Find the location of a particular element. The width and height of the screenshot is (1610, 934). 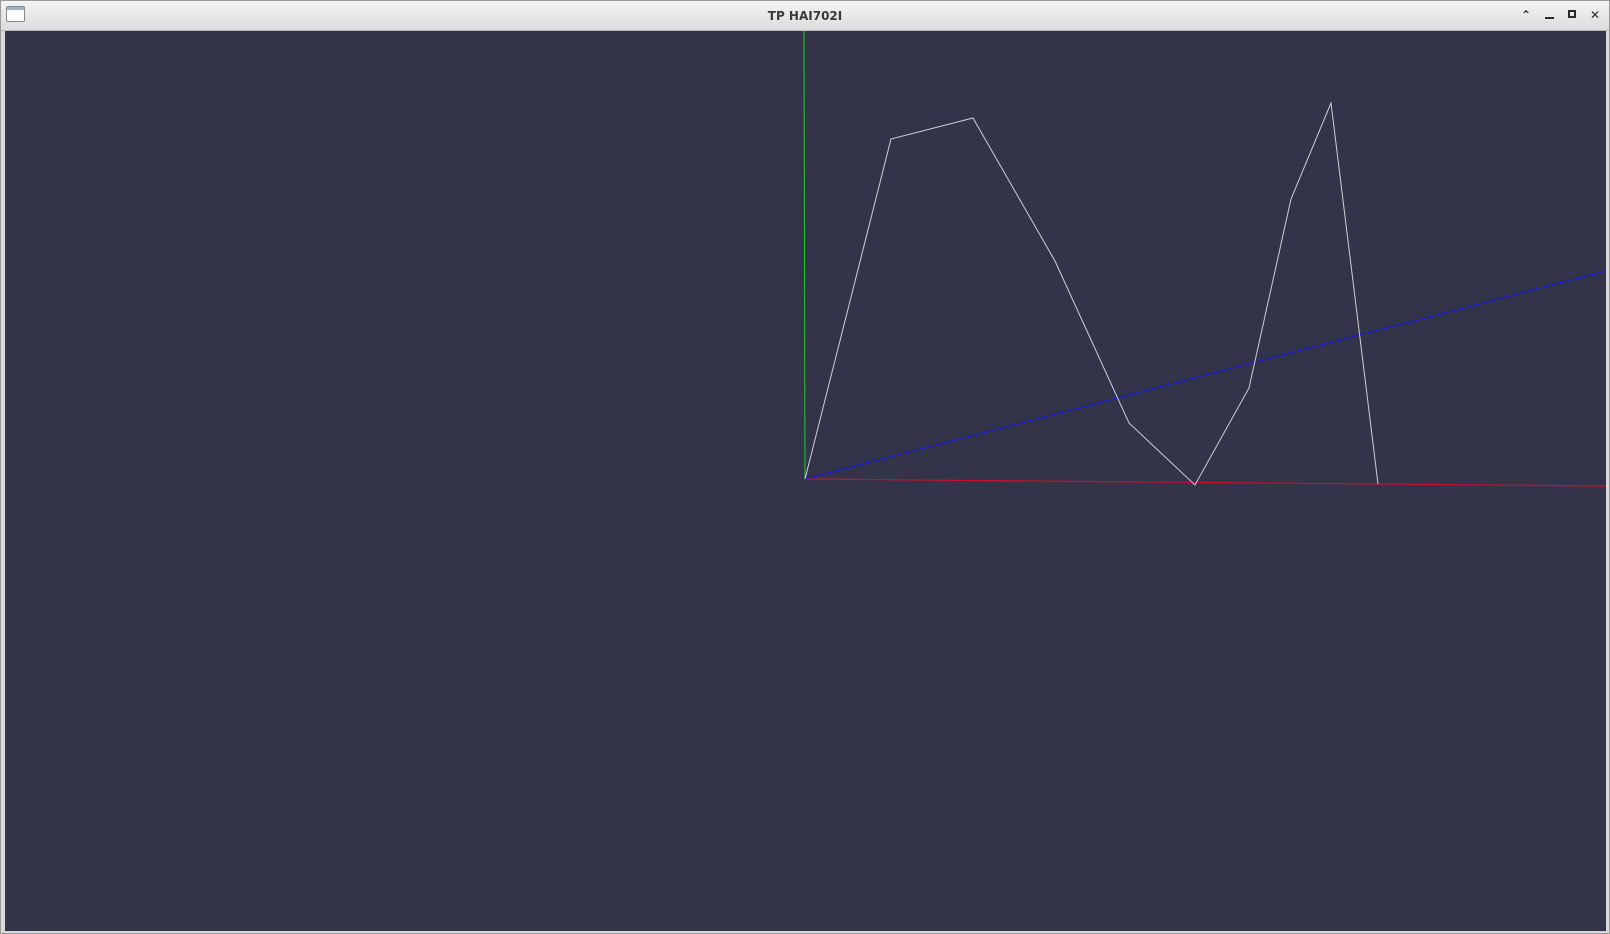

chevron-up-icon: ⌃ is located at coordinates (1526, 15).